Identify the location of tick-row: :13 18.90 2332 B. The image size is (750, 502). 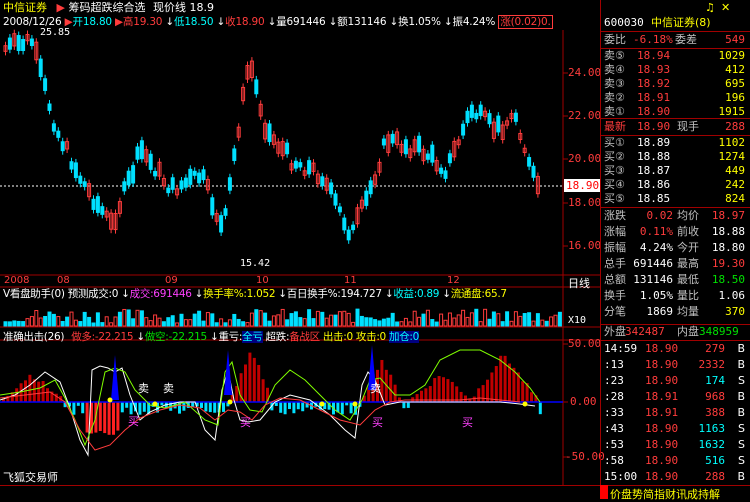
(675, 365).